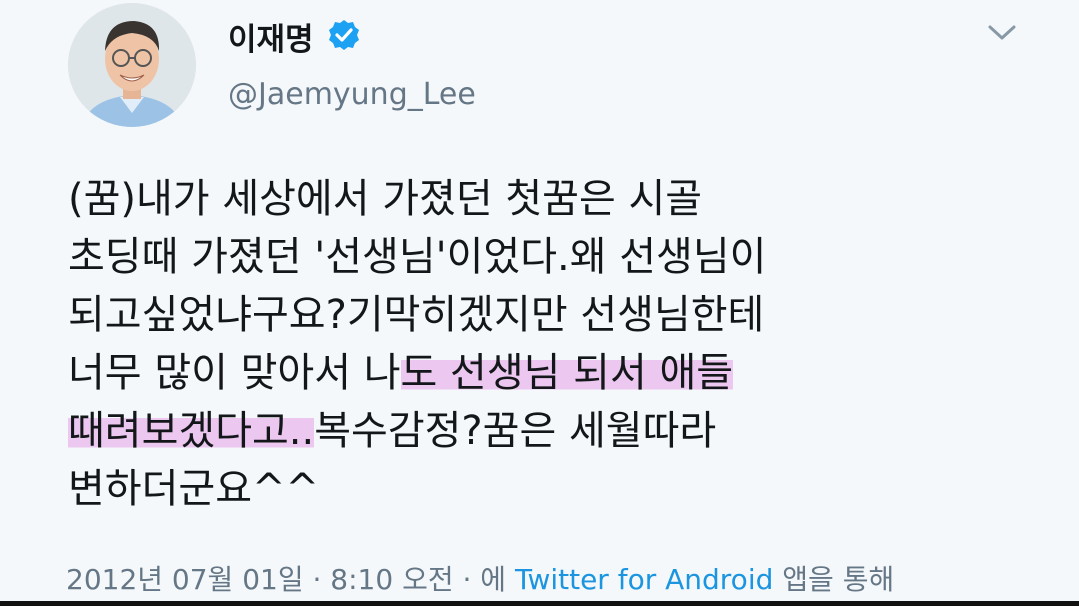 The image size is (1079, 606). I want to click on avatar-image, so click(132, 65).